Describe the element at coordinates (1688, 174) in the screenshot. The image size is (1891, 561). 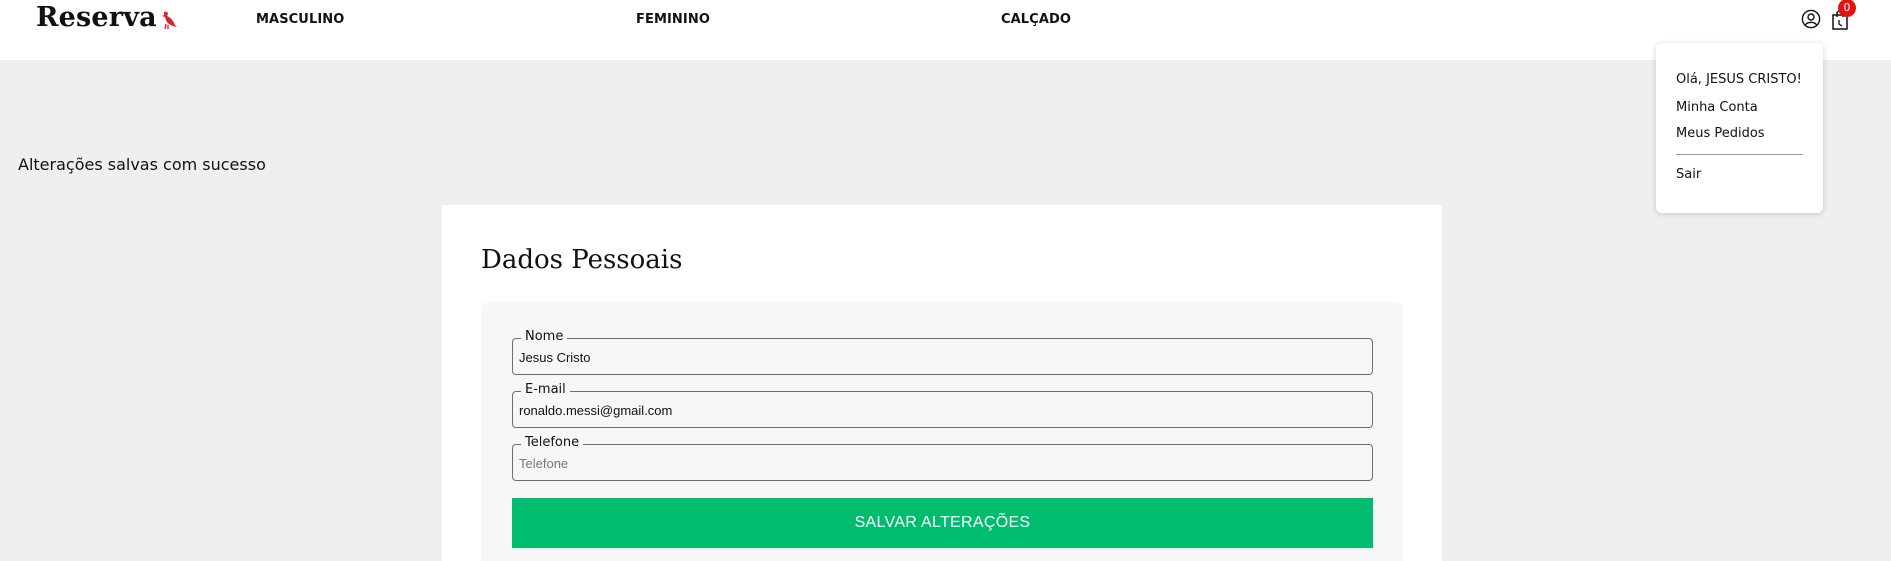
I see `logout-link: Sair` at that location.